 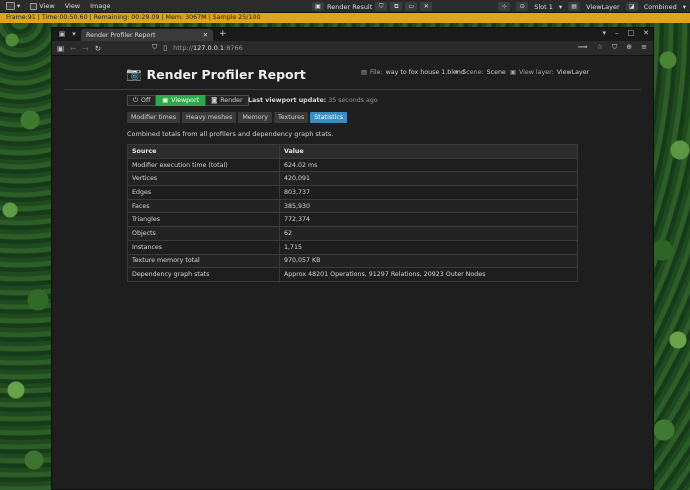 I want to click on pass-select: Combined, so click(x=660, y=7).